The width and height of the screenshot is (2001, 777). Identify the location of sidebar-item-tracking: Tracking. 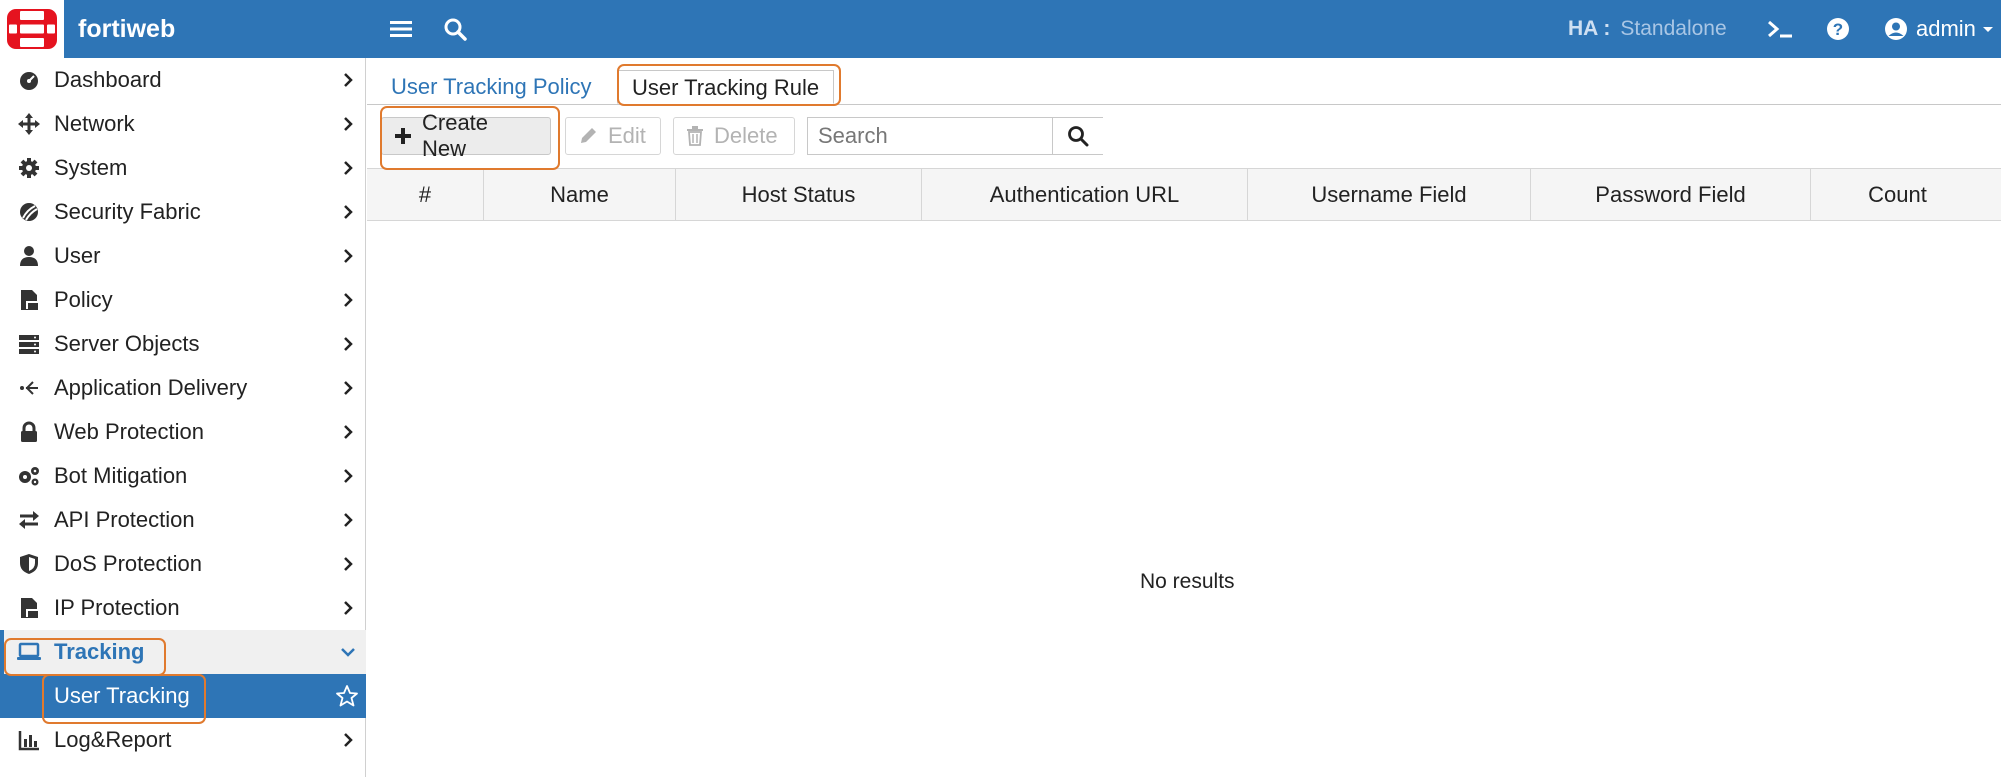
(183, 652).